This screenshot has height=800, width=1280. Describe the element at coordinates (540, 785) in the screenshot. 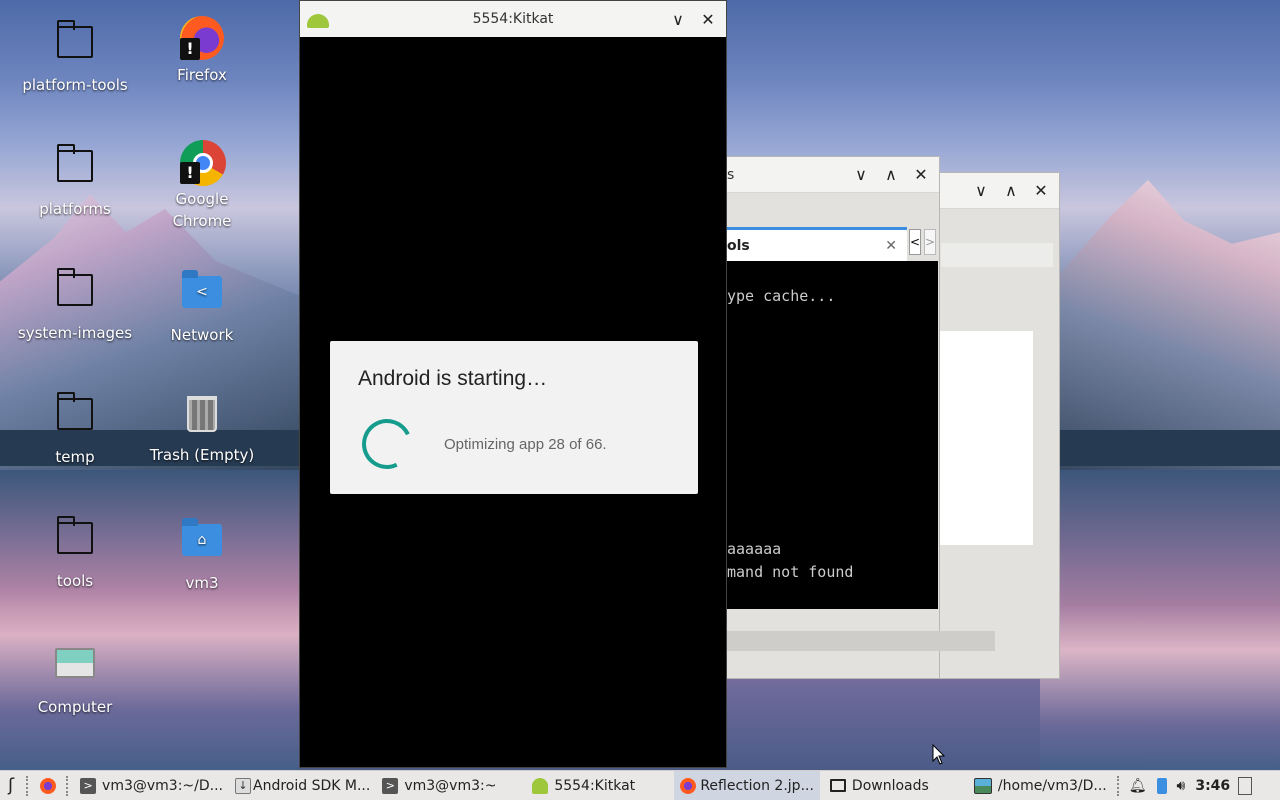

I see `android-icon` at that location.